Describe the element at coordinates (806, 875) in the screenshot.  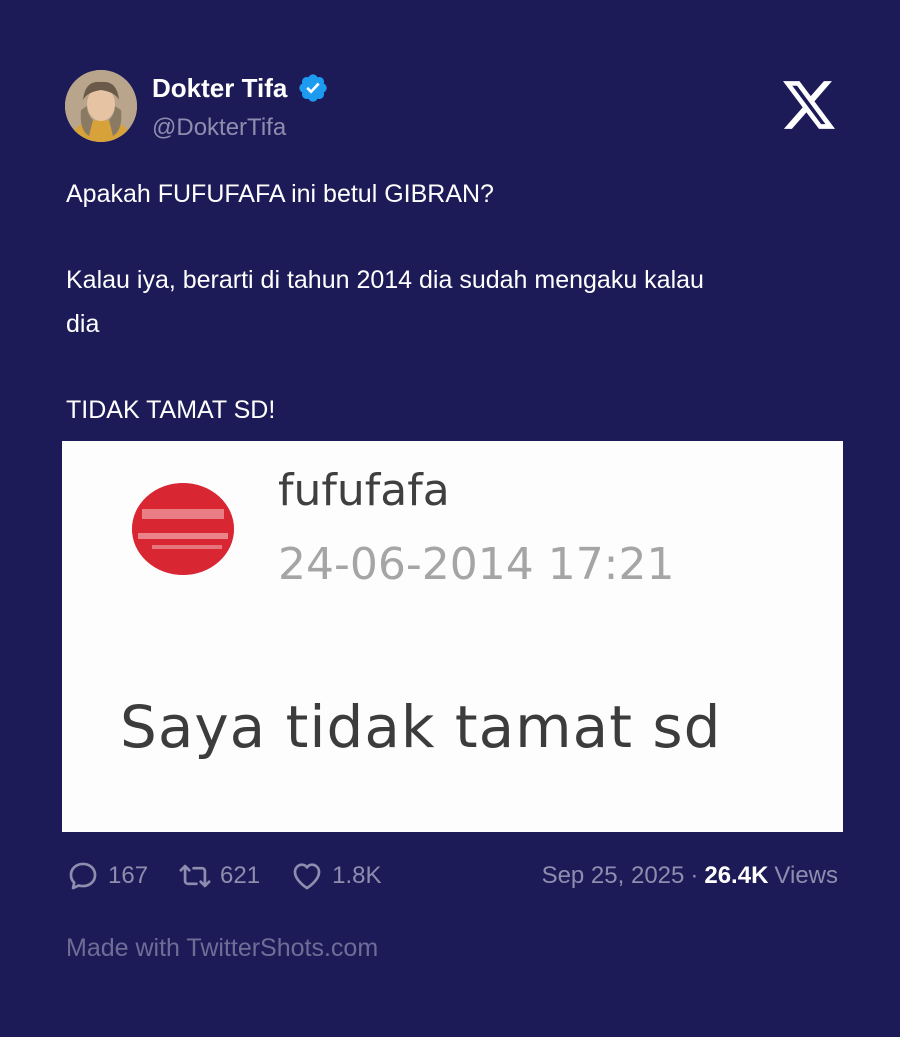
I see `views-label: Views` at that location.